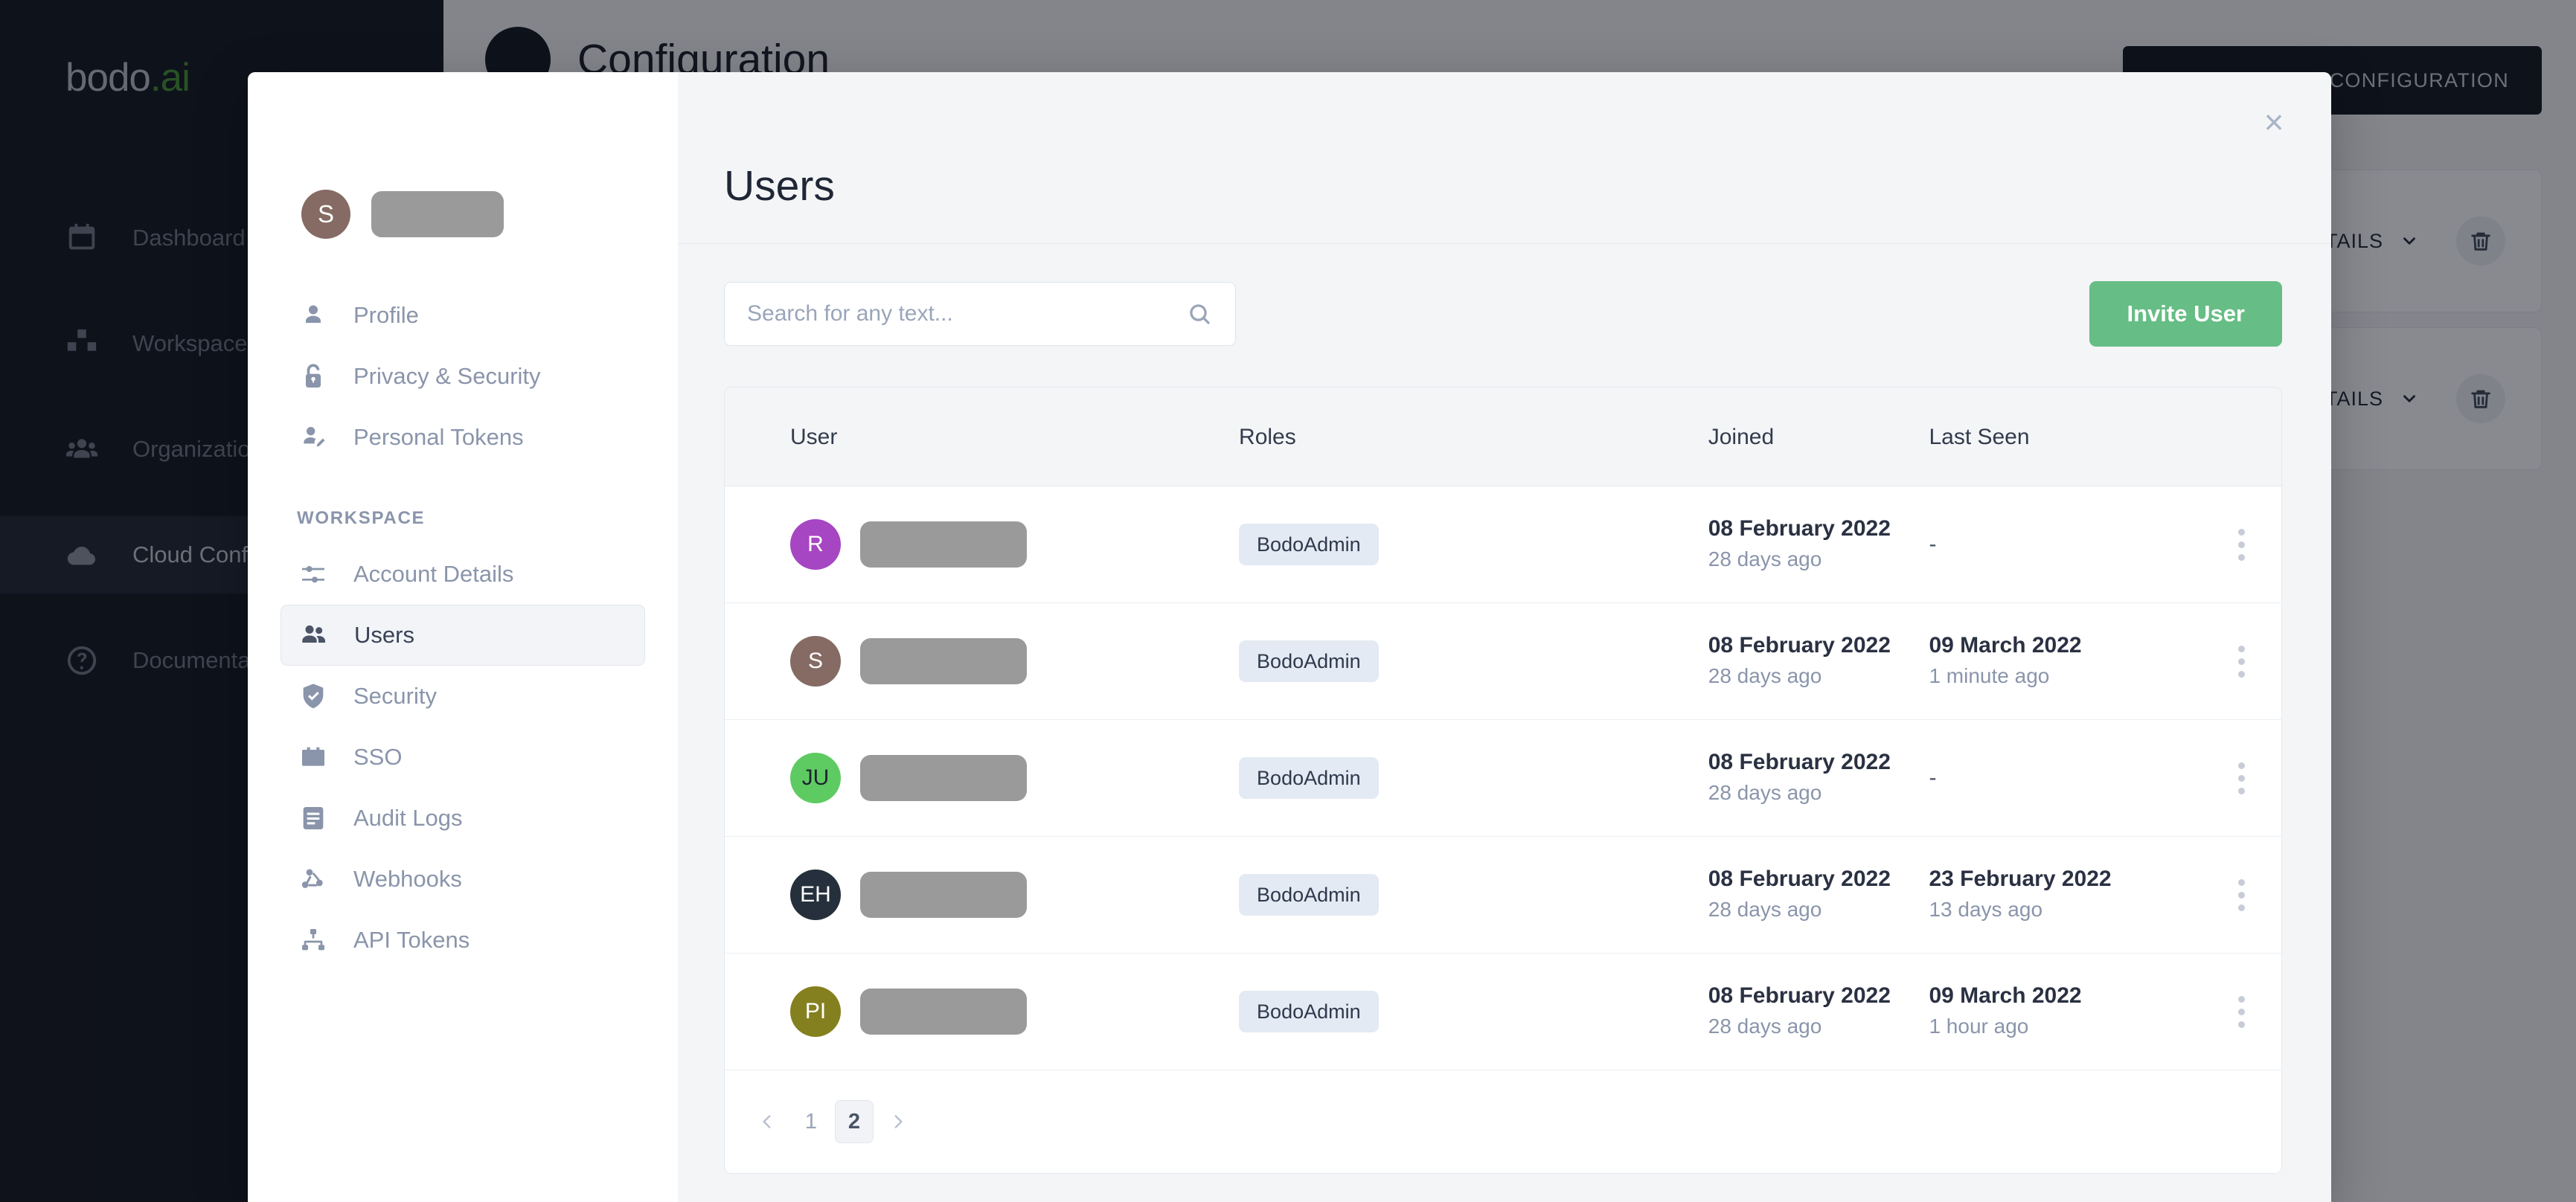  Describe the element at coordinates (437, 214) in the screenshot. I see `account-name-redacted` at that location.